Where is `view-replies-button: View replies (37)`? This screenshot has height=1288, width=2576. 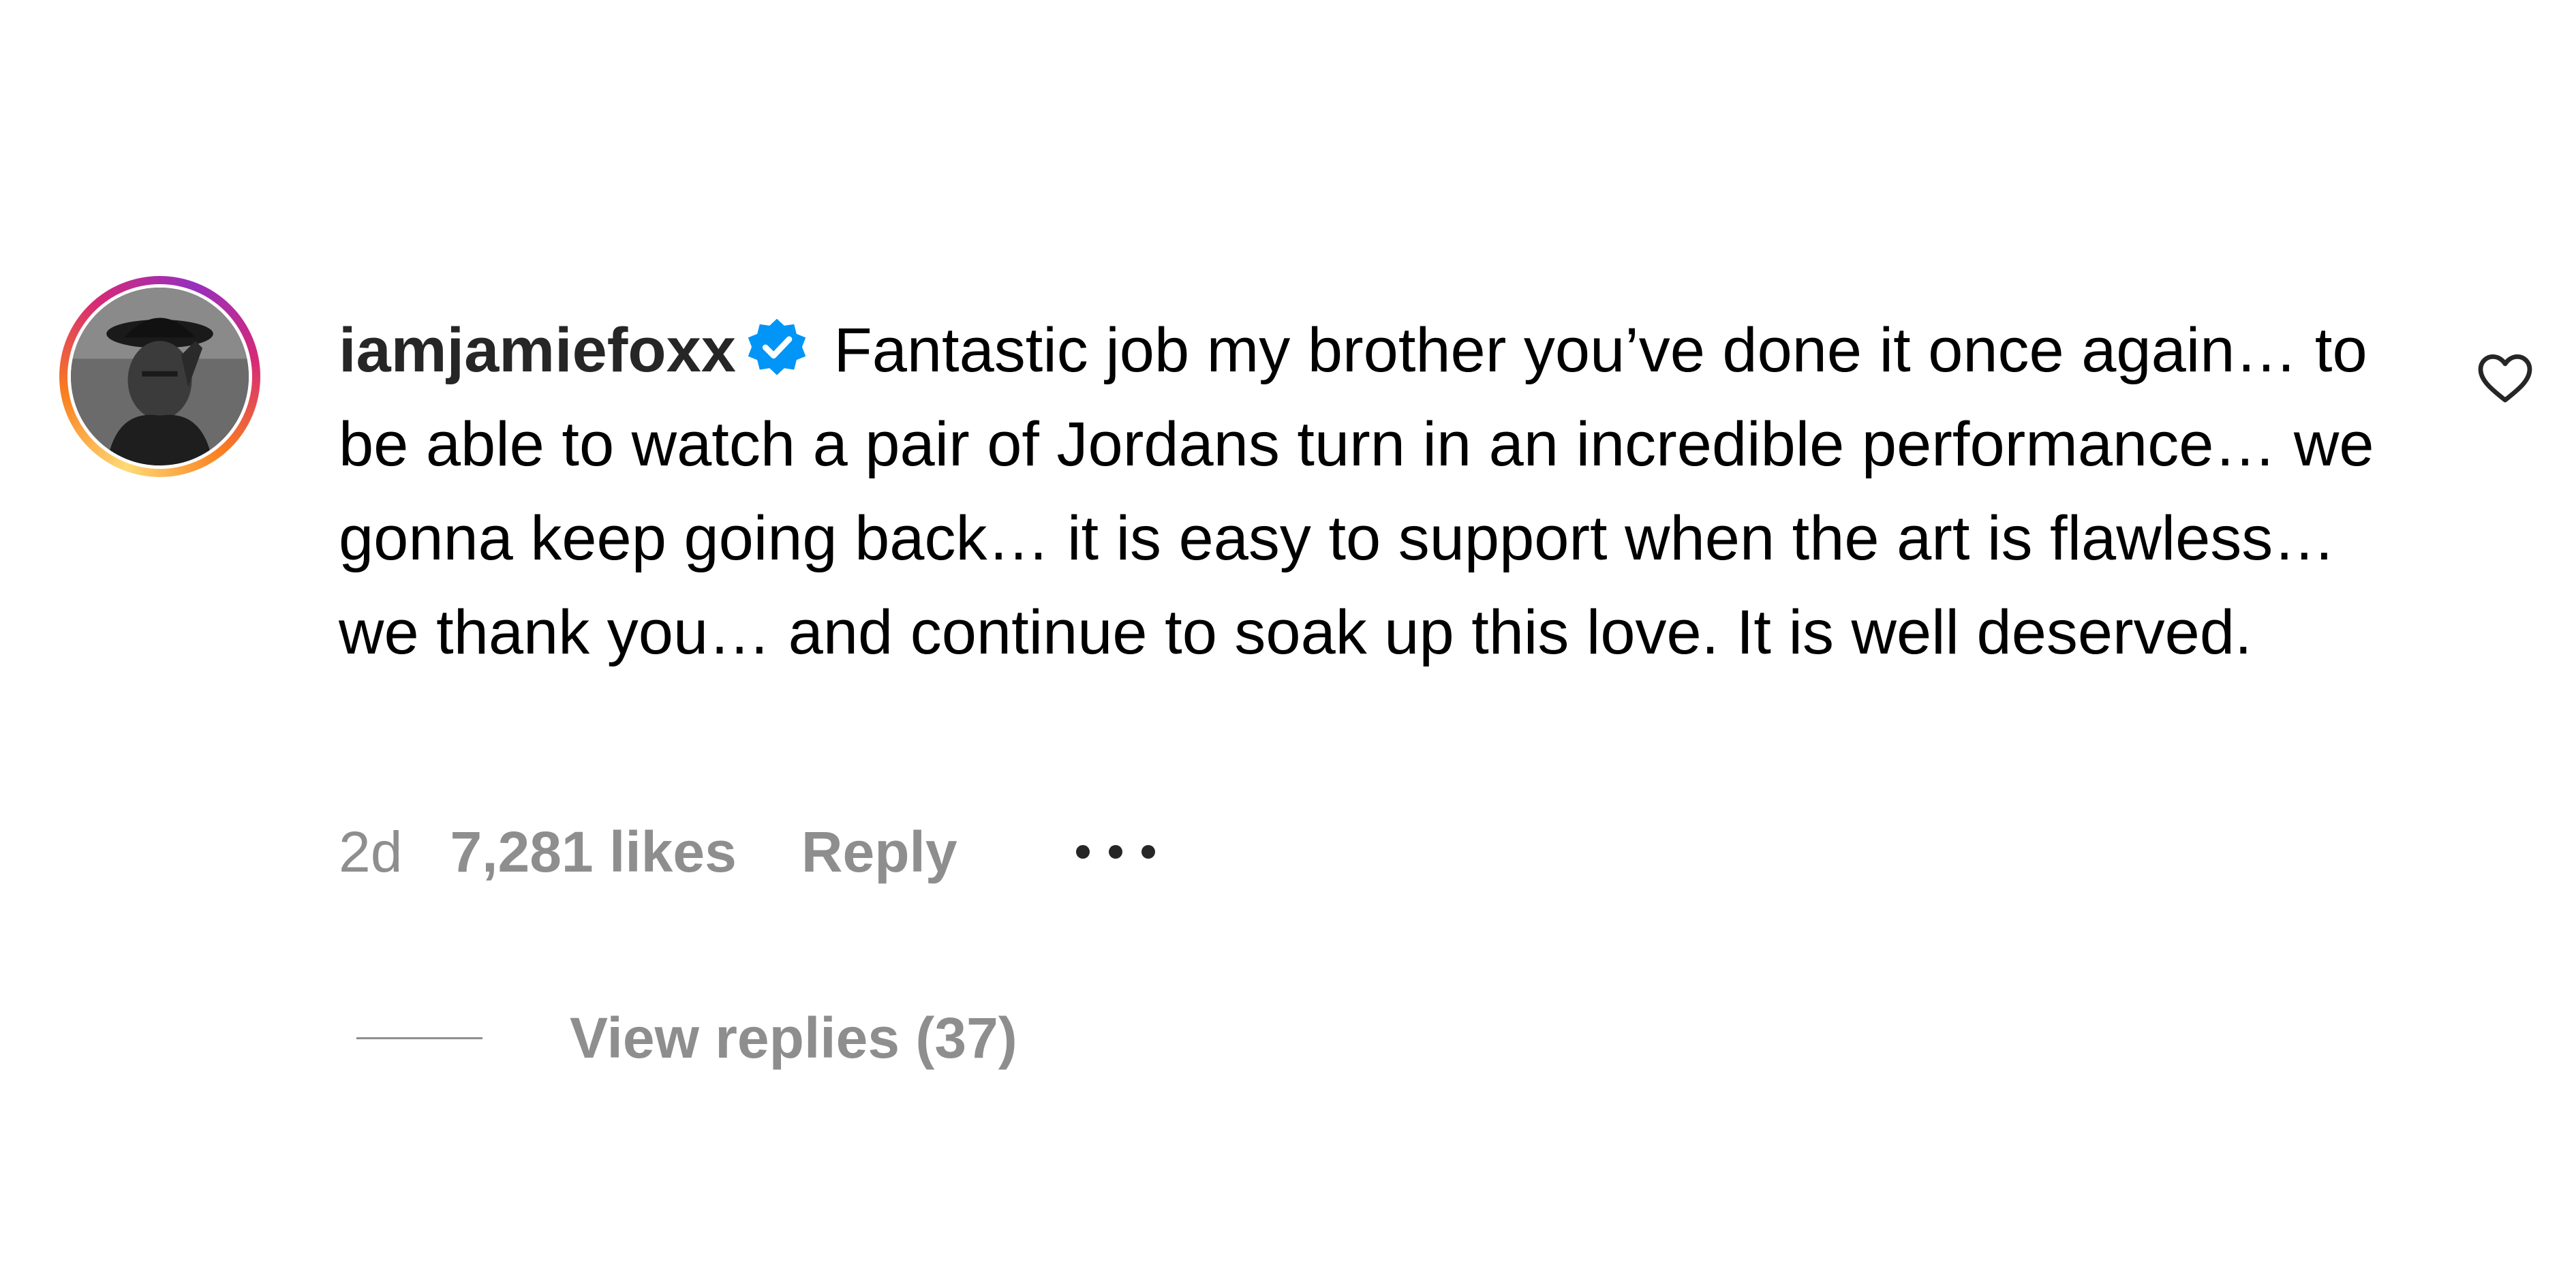 view-replies-button: View replies (37) is located at coordinates (686, 1037).